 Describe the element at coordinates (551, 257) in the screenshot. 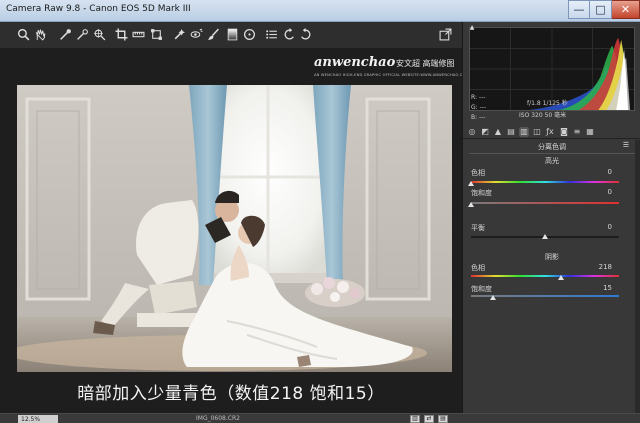

I see `shadows-title: 阴影` at that location.